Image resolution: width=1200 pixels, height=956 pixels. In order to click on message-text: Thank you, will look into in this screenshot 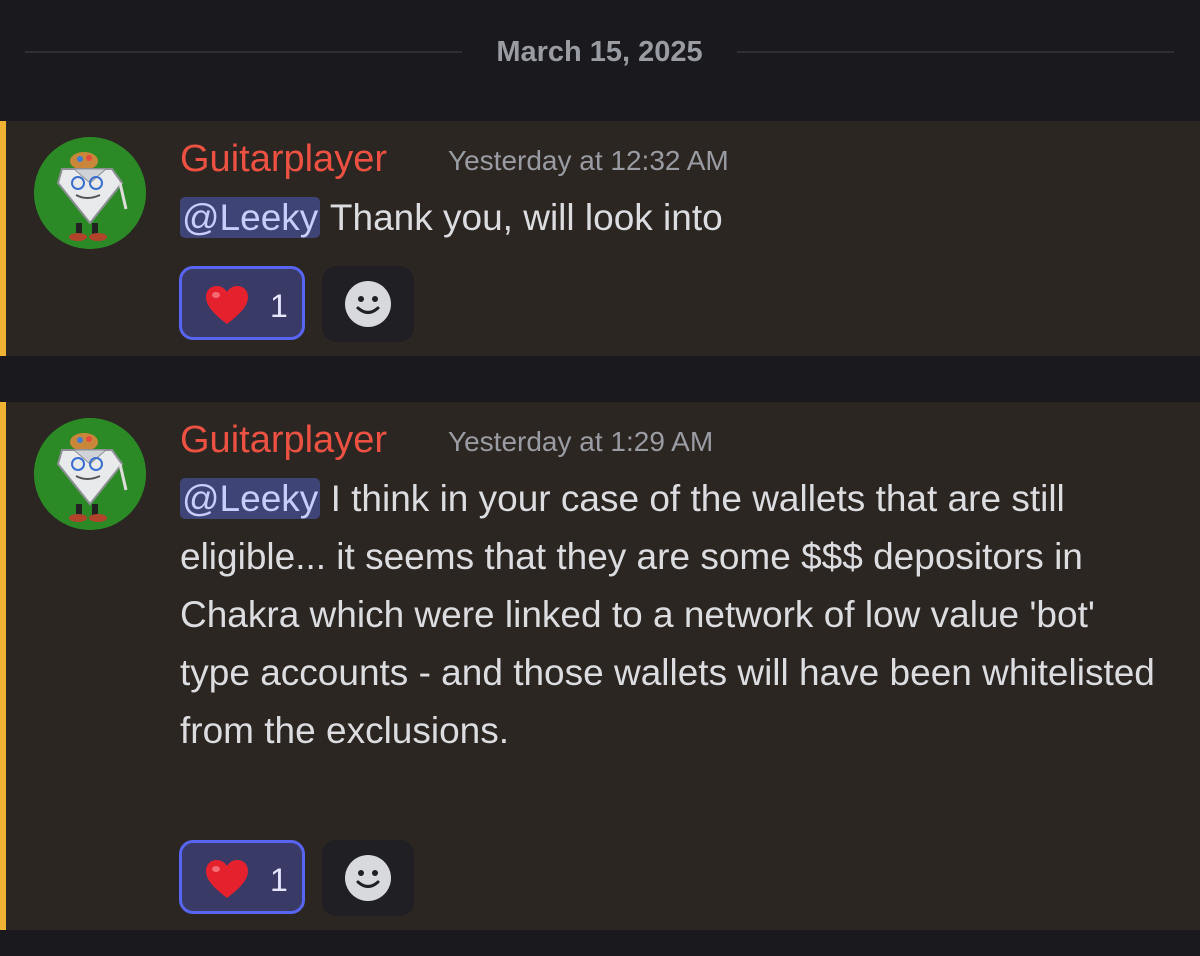, I will do `click(521, 217)`.